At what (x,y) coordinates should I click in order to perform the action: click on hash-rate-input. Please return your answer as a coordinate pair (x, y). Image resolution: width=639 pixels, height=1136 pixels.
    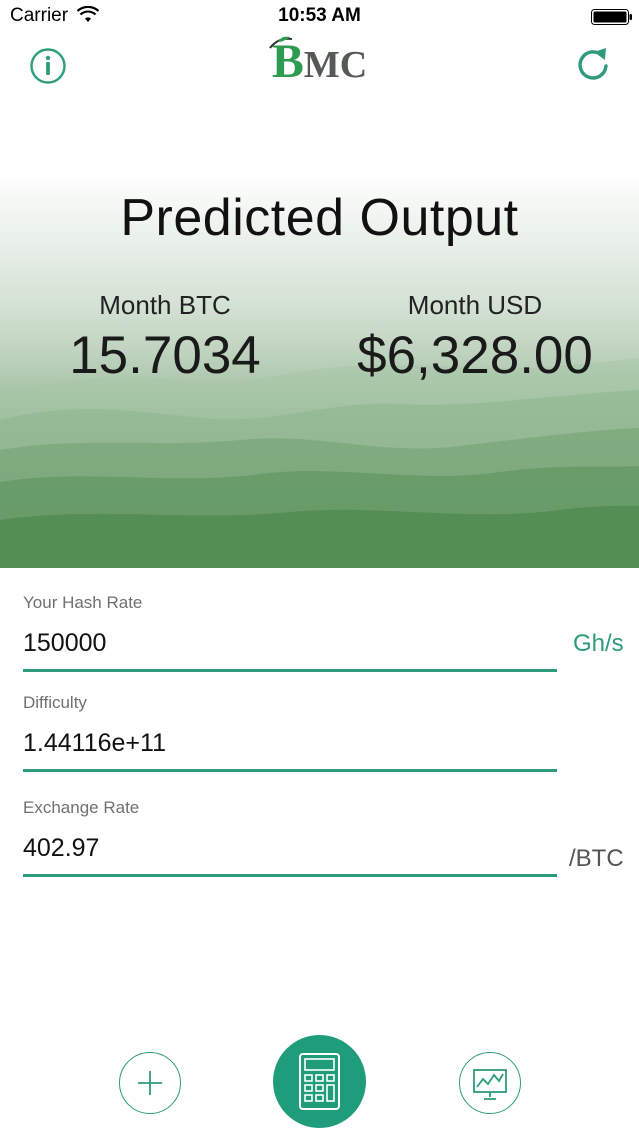
    Looking at the image, I should click on (290, 643).